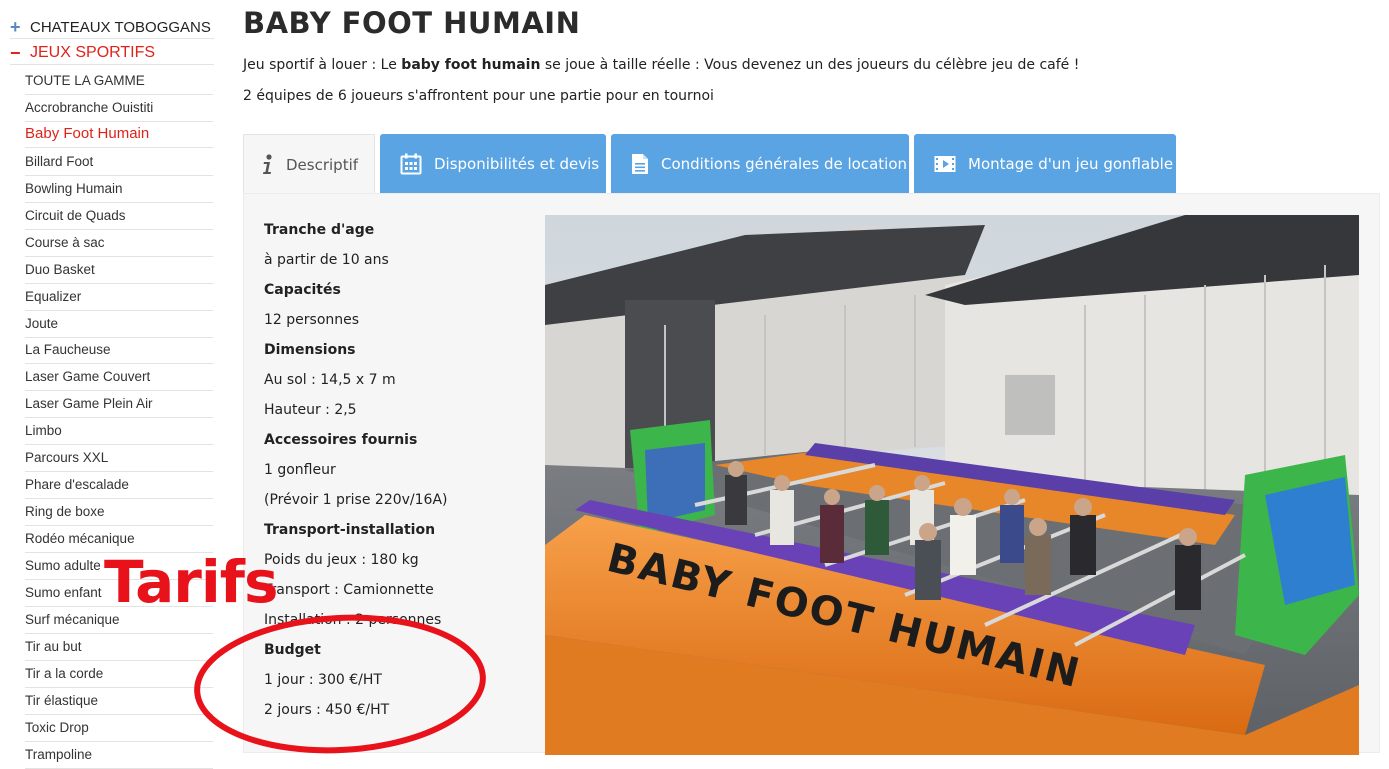 The image size is (1389, 769). What do you see at coordinates (191, 582) in the screenshot?
I see `tarifs-annotation: Tarifs` at bounding box center [191, 582].